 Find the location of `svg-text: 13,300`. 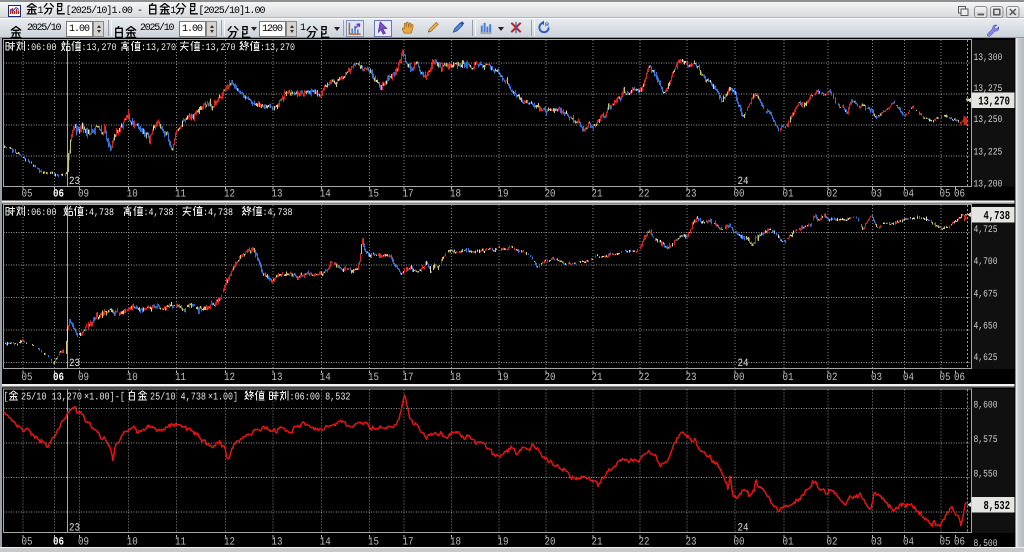

svg-text: 13,300 is located at coordinates (988, 58).